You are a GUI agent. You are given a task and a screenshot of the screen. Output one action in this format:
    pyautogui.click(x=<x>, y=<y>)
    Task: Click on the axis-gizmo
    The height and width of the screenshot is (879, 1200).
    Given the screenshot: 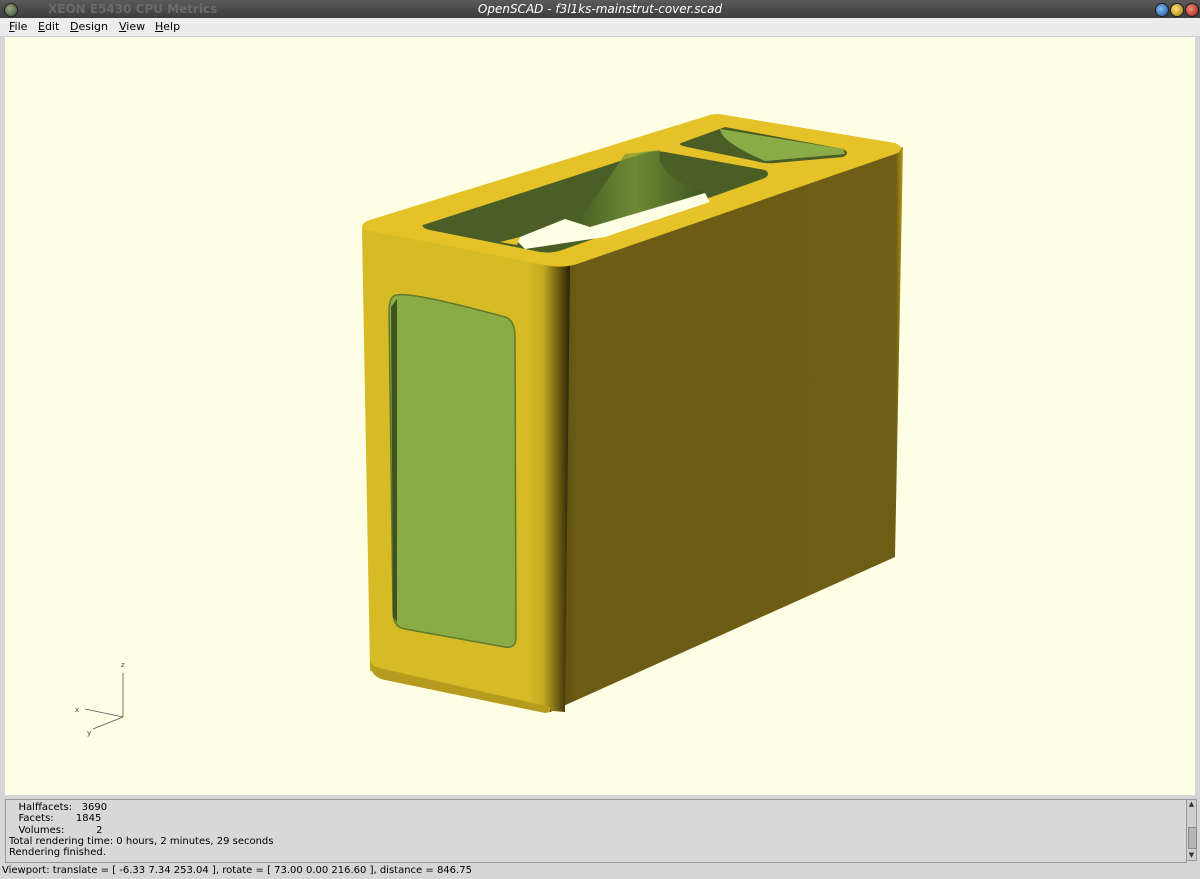 What is the action you would take?
    pyautogui.click(x=104, y=701)
    